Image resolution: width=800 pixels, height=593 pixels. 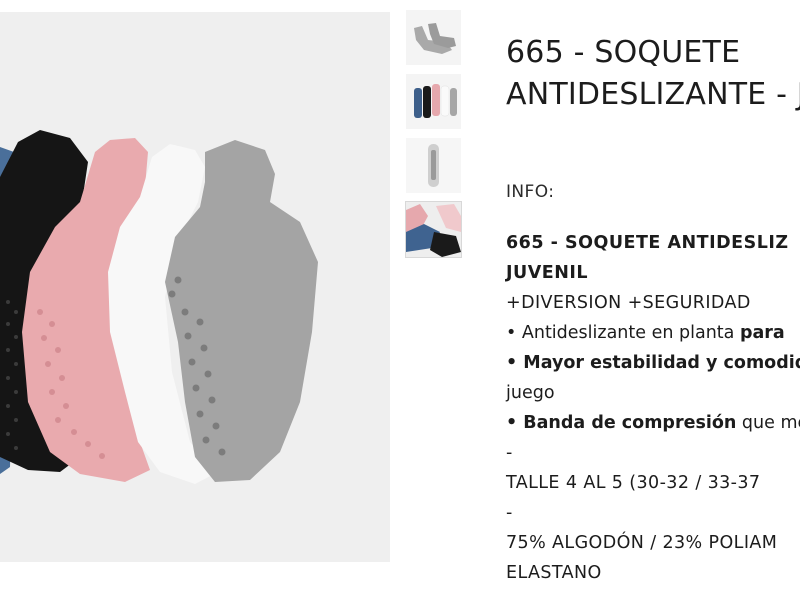 I want to click on description-bullet-3: • Banda de compresión que me, so click(x=653, y=423).